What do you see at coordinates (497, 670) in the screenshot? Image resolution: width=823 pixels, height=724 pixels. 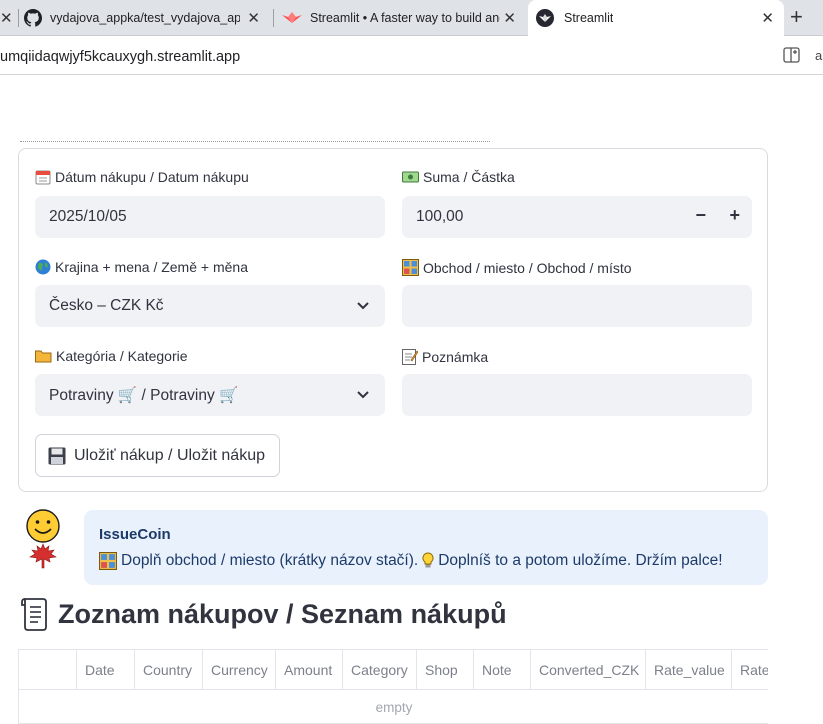 I see `column-header-label: Note` at bounding box center [497, 670].